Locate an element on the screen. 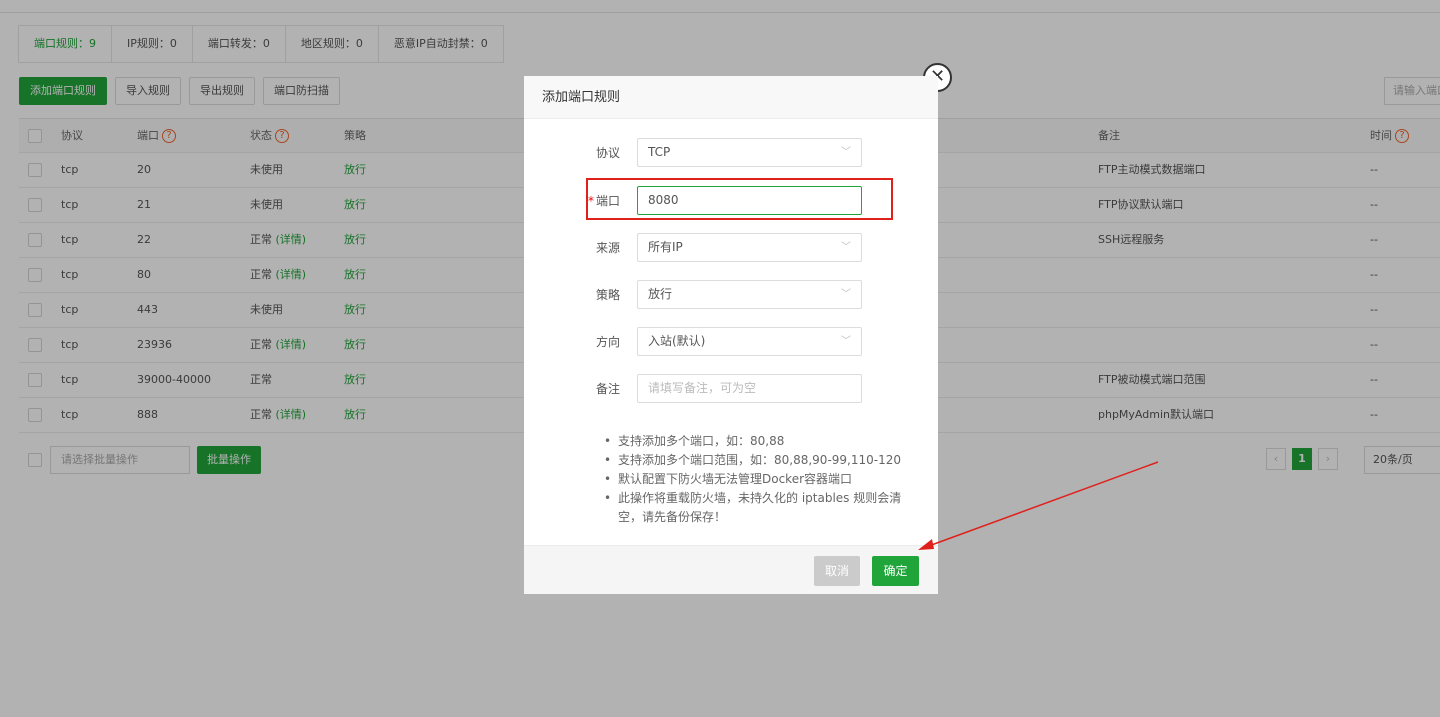 The height and width of the screenshot is (717, 1440). dialog-footer: 取消 确定 is located at coordinates (731, 569).